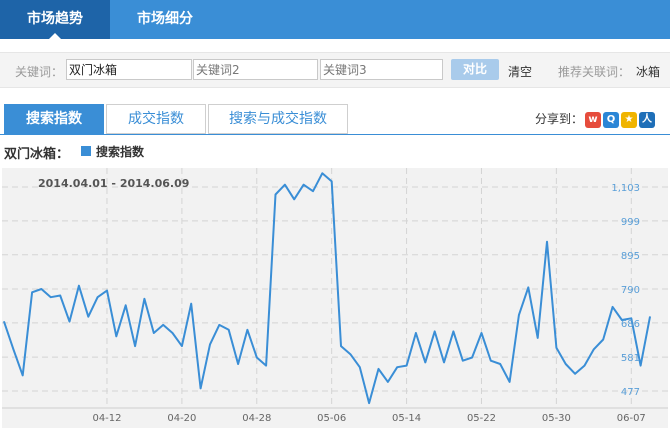  Describe the element at coordinates (594, 72) in the screenshot. I see `recommend-label: 推荐关联词：` at that location.